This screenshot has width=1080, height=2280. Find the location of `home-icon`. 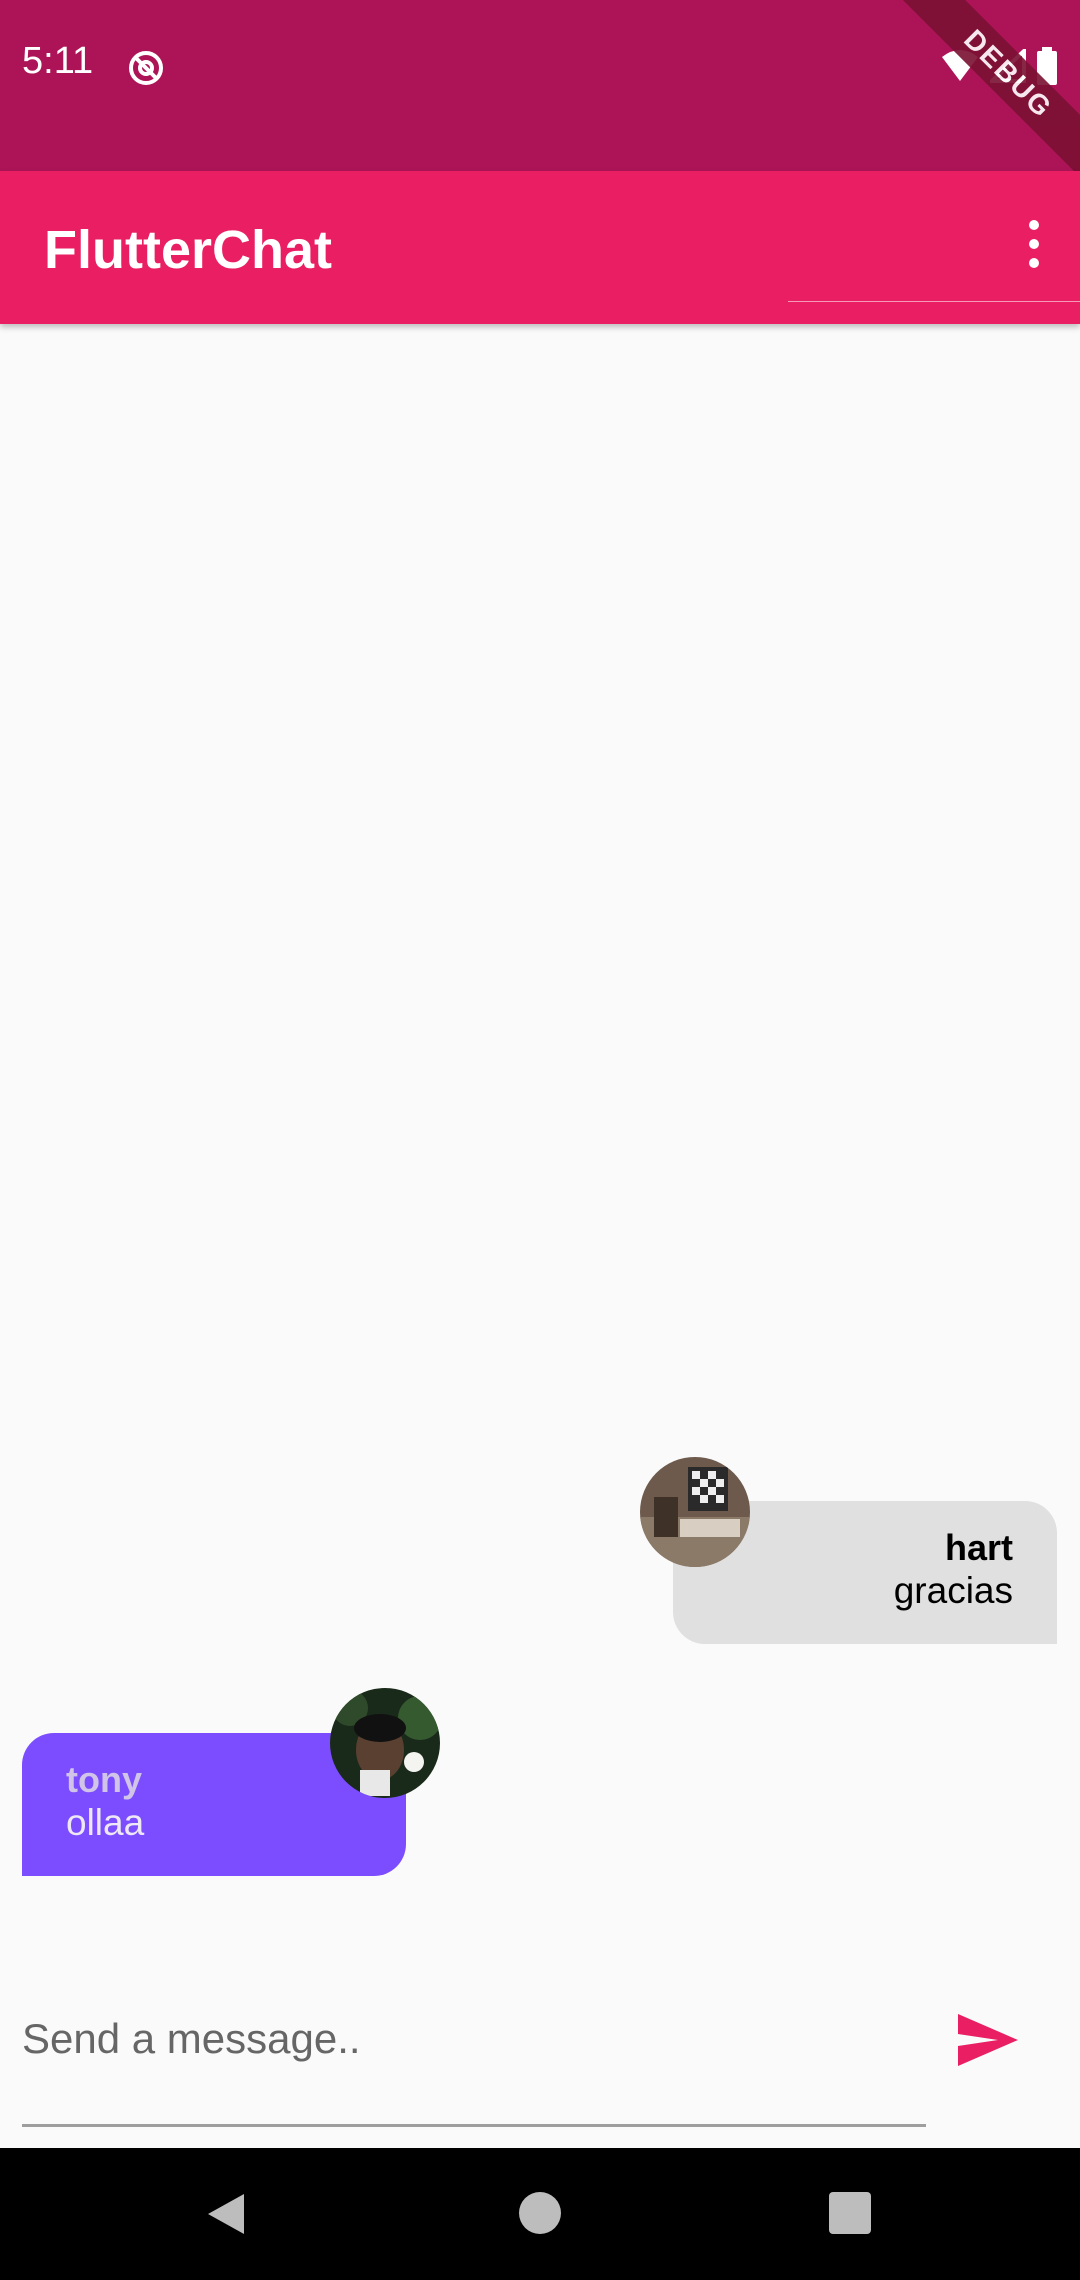

home-icon is located at coordinates (540, 2213).